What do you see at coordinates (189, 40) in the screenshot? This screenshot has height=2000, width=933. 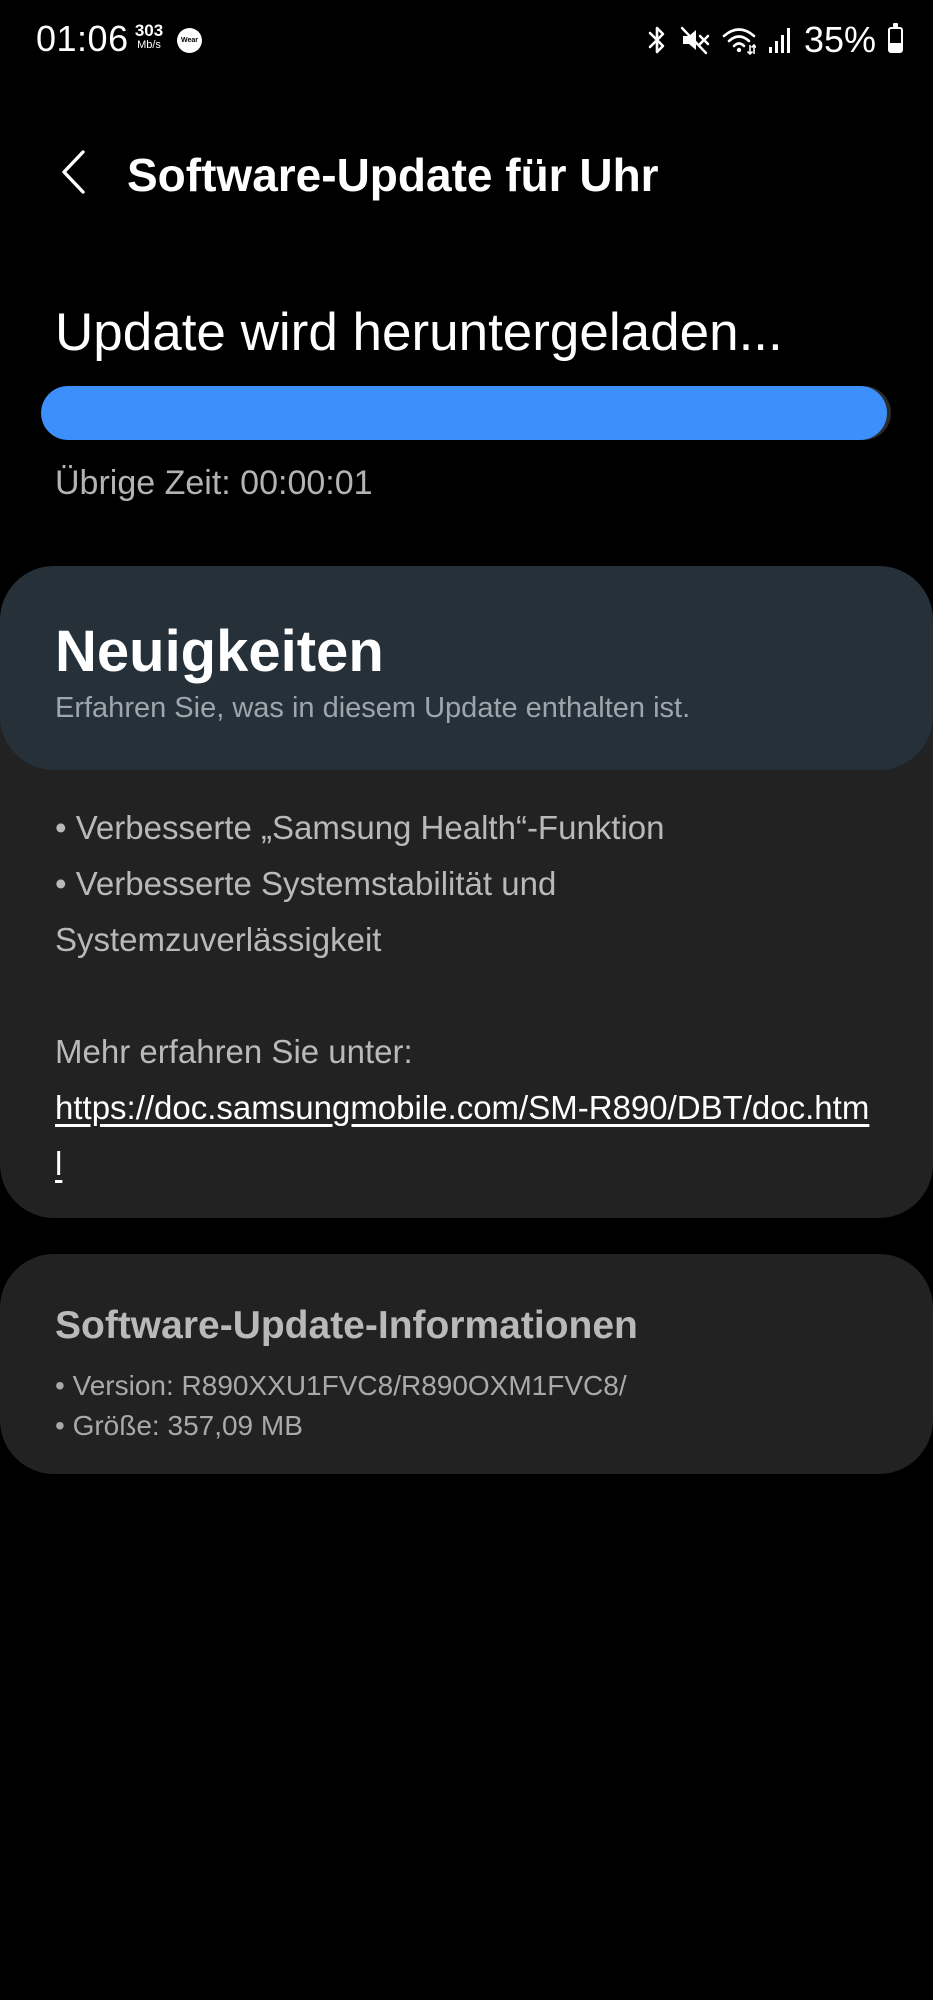 I see `wear-icon: Wear` at bounding box center [189, 40].